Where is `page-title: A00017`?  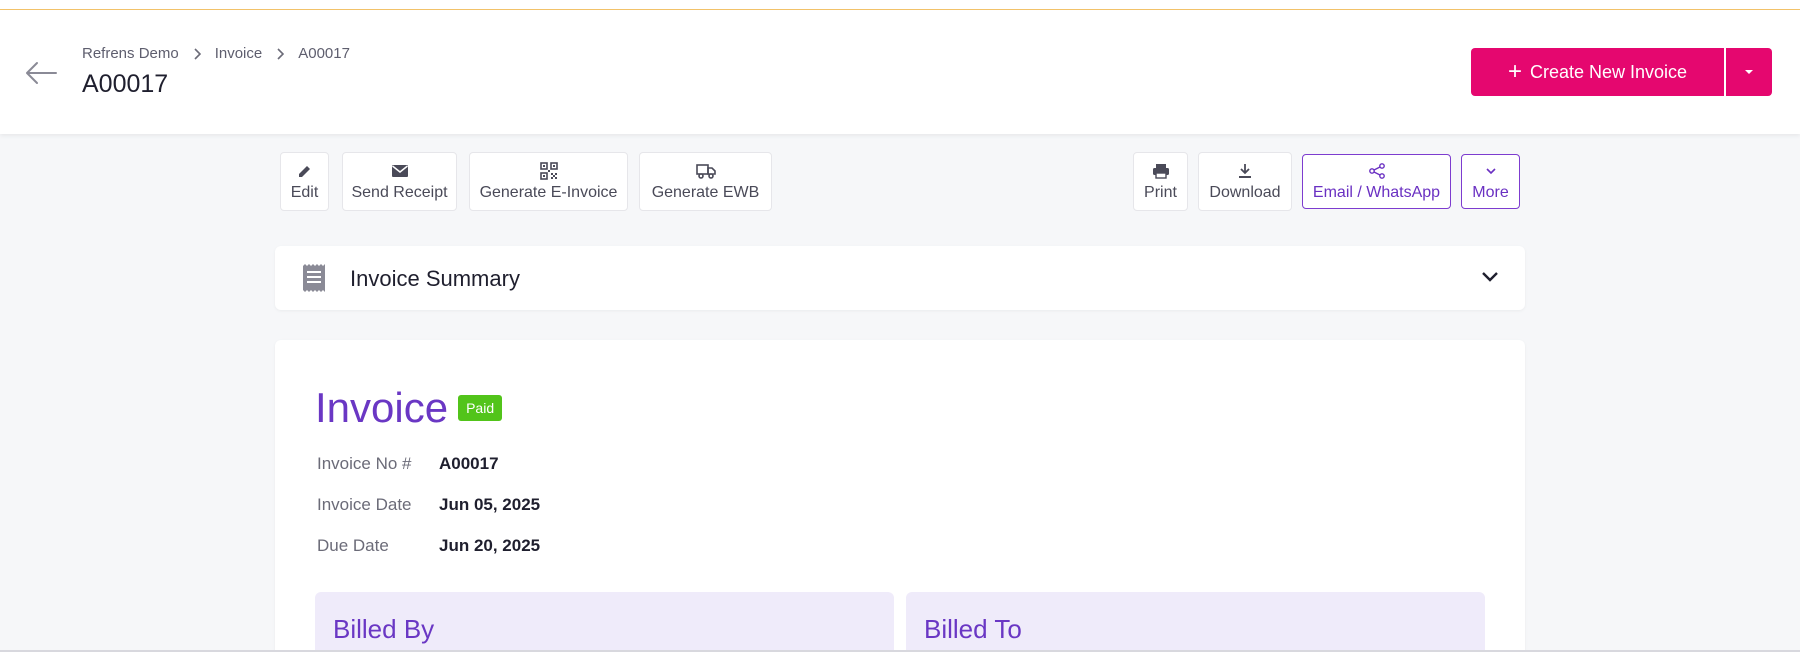
page-title: A00017 is located at coordinates (125, 84).